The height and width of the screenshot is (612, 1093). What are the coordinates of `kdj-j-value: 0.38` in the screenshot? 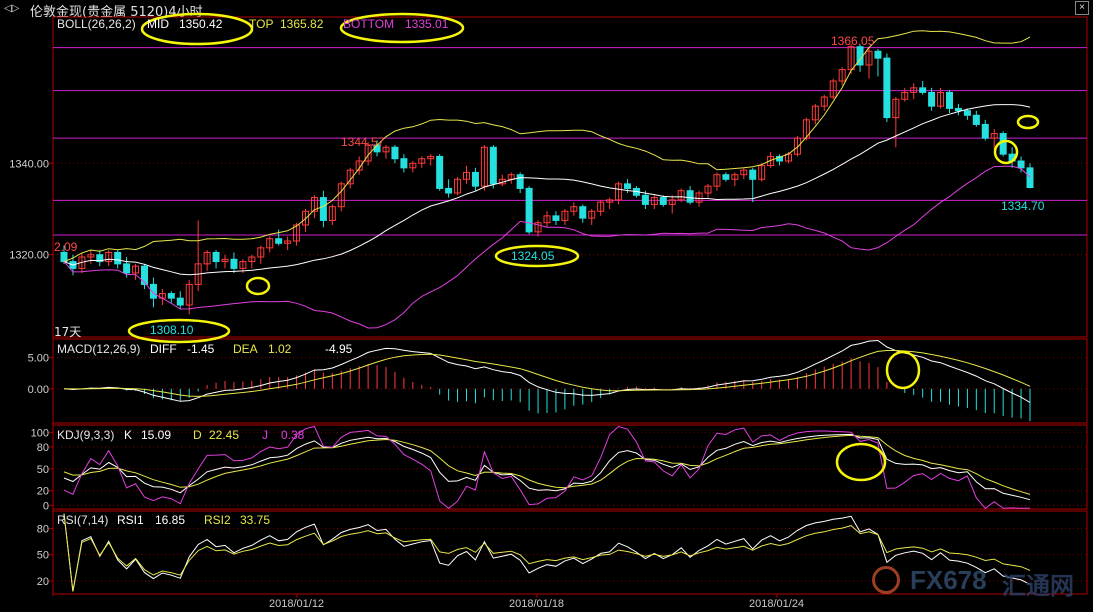 It's located at (293, 435).